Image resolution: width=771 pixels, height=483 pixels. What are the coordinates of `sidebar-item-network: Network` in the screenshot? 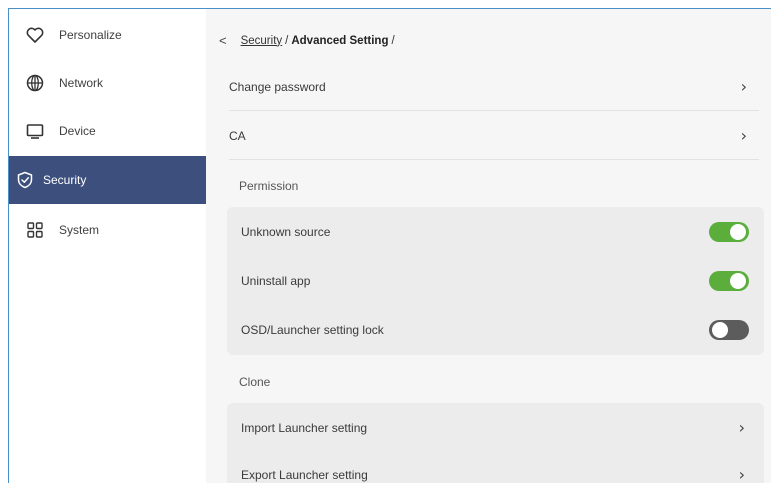 It's located at (107, 83).